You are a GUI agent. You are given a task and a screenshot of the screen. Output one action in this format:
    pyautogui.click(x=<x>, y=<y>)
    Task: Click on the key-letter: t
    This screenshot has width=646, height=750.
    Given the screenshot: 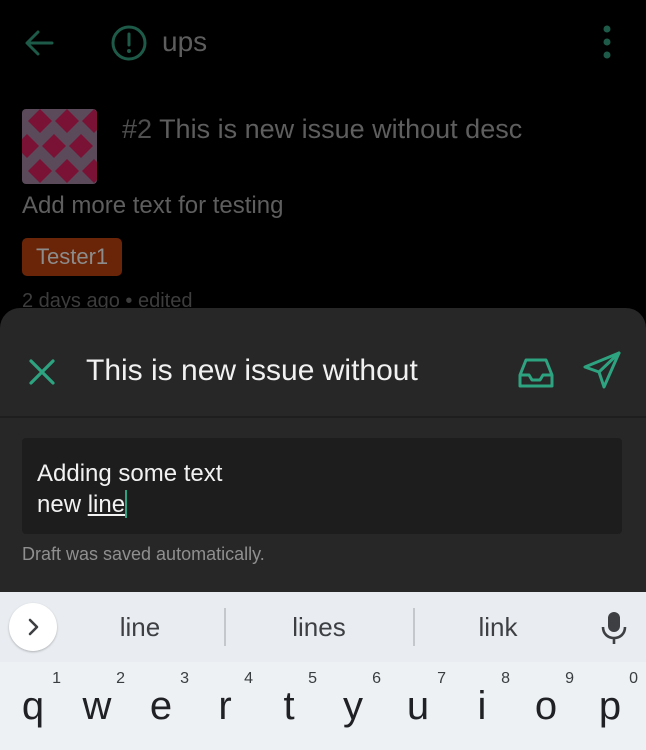 What is the action you would take?
    pyautogui.click(x=289, y=706)
    